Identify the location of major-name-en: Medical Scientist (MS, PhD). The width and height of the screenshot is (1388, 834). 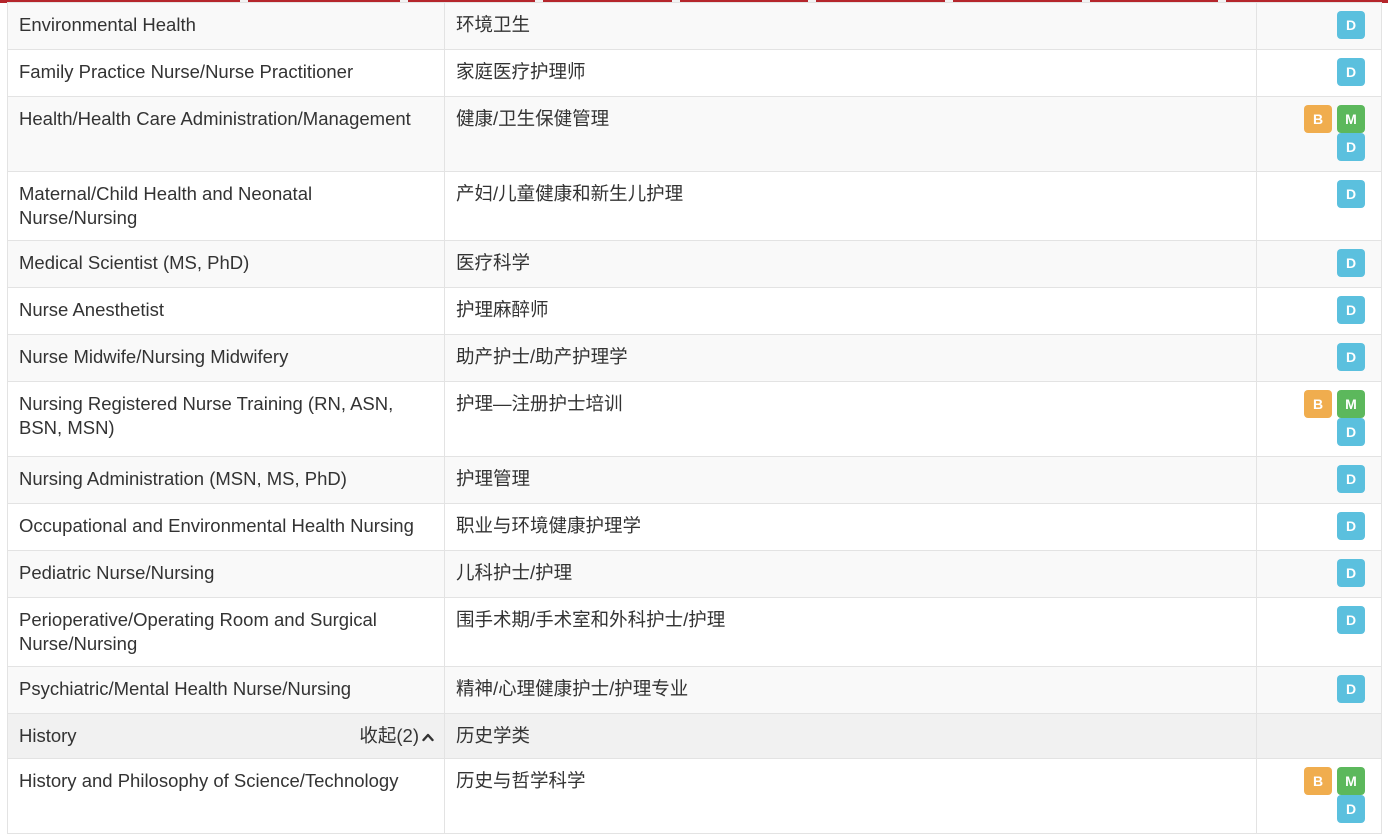
(226, 264).